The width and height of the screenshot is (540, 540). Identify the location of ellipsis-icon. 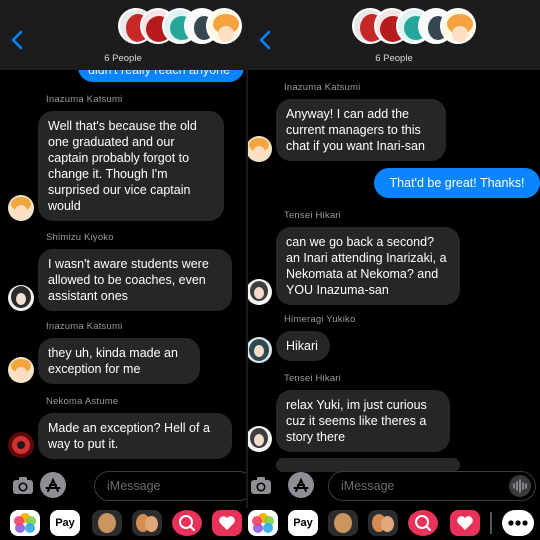
(518, 523).